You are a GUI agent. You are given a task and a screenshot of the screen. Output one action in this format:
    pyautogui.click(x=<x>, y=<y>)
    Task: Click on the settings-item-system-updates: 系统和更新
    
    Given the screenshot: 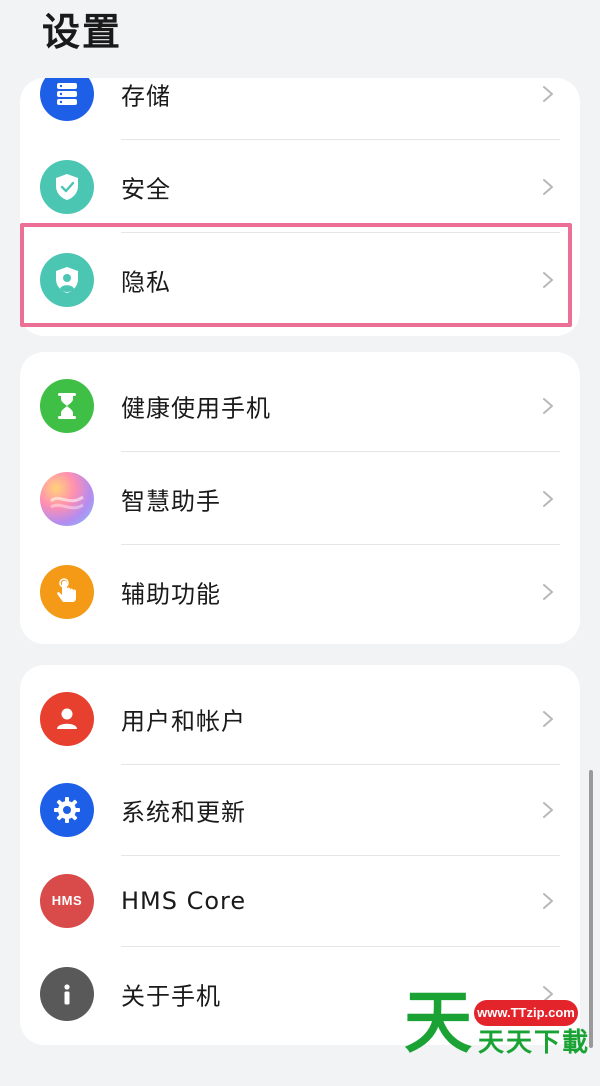 What is the action you would take?
    pyautogui.click(x=300, y=809)
    